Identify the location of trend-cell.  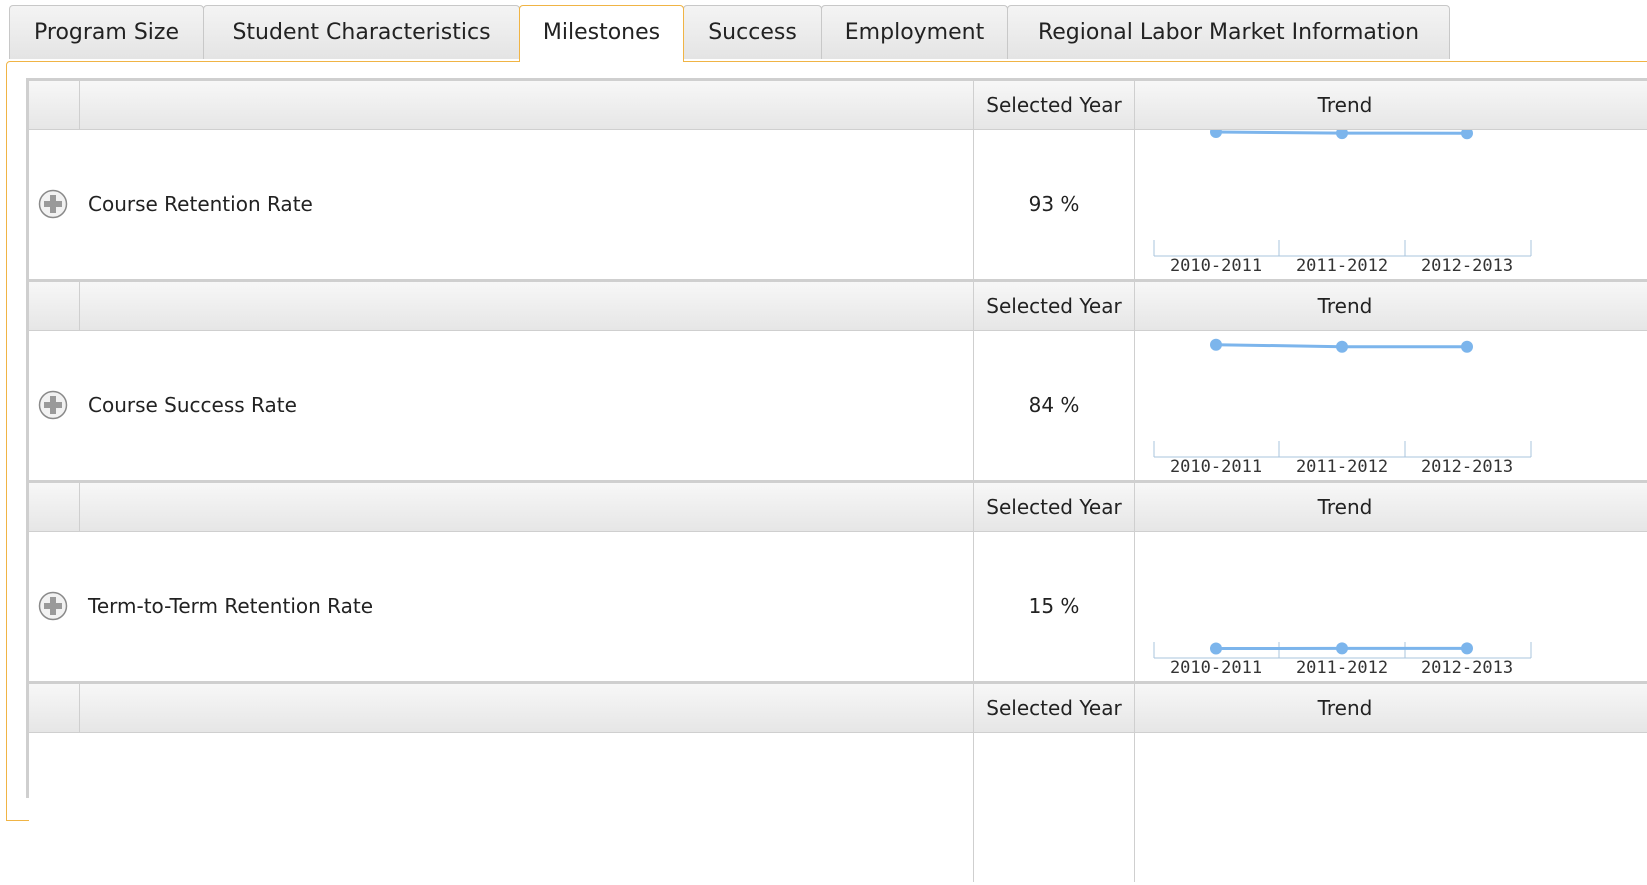
(1345, 807).